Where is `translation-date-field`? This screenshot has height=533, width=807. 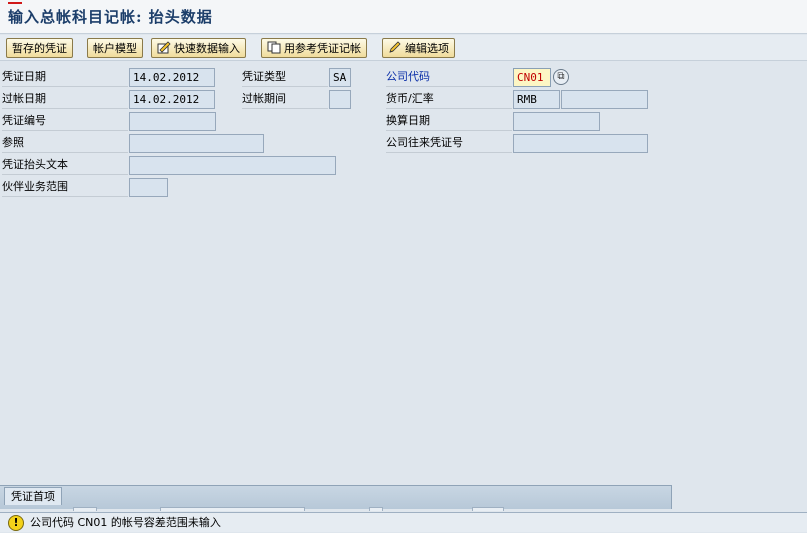 translation-date-field is located at coordinates (556, 121).